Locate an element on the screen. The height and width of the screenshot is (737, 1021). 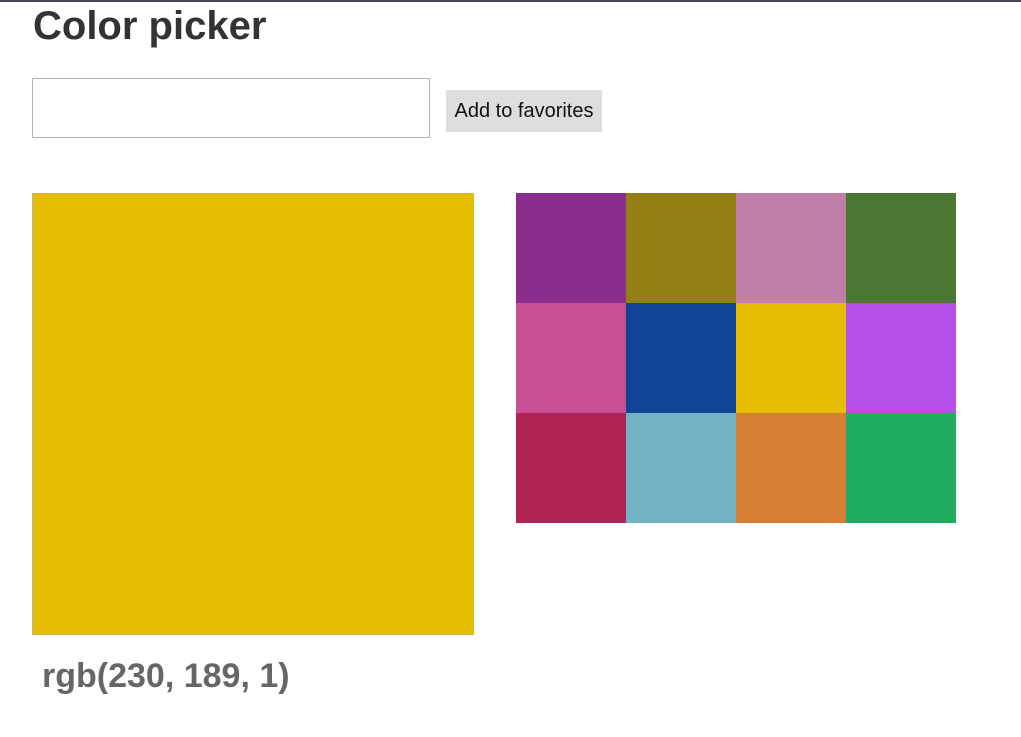
page-title: Color picker is located at coordinates (150, 26).